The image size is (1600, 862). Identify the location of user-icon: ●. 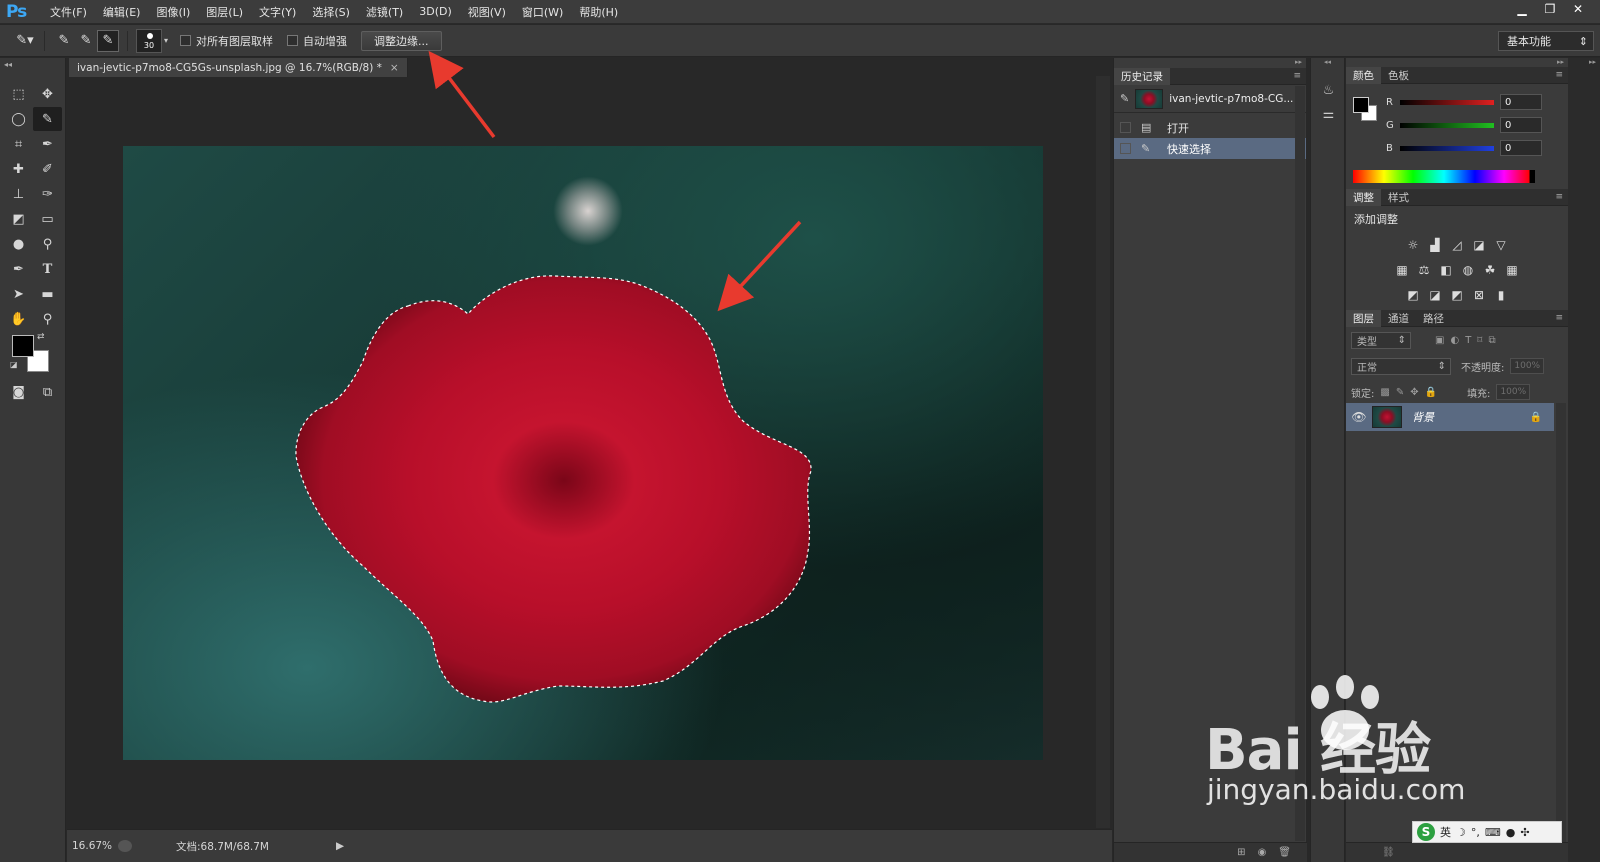
(1511, 832).